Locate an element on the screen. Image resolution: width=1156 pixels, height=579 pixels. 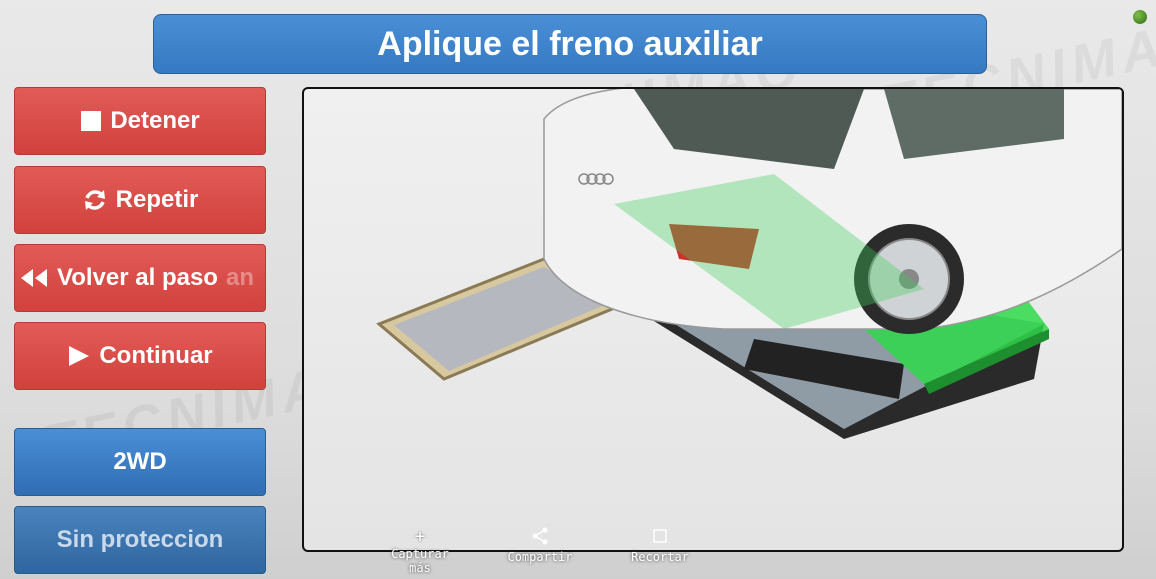
capture-label: Capturar is located at coordinates (420, 554).